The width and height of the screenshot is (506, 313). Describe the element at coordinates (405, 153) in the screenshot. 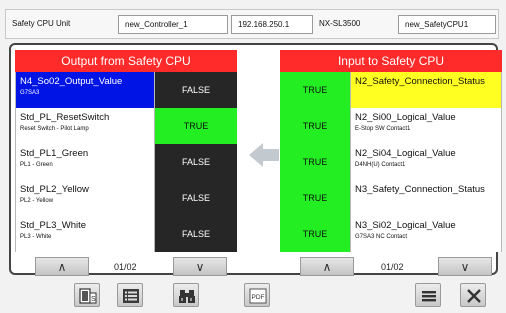

I see `variable-name: N2_Si04_Logical_Value` at that location.